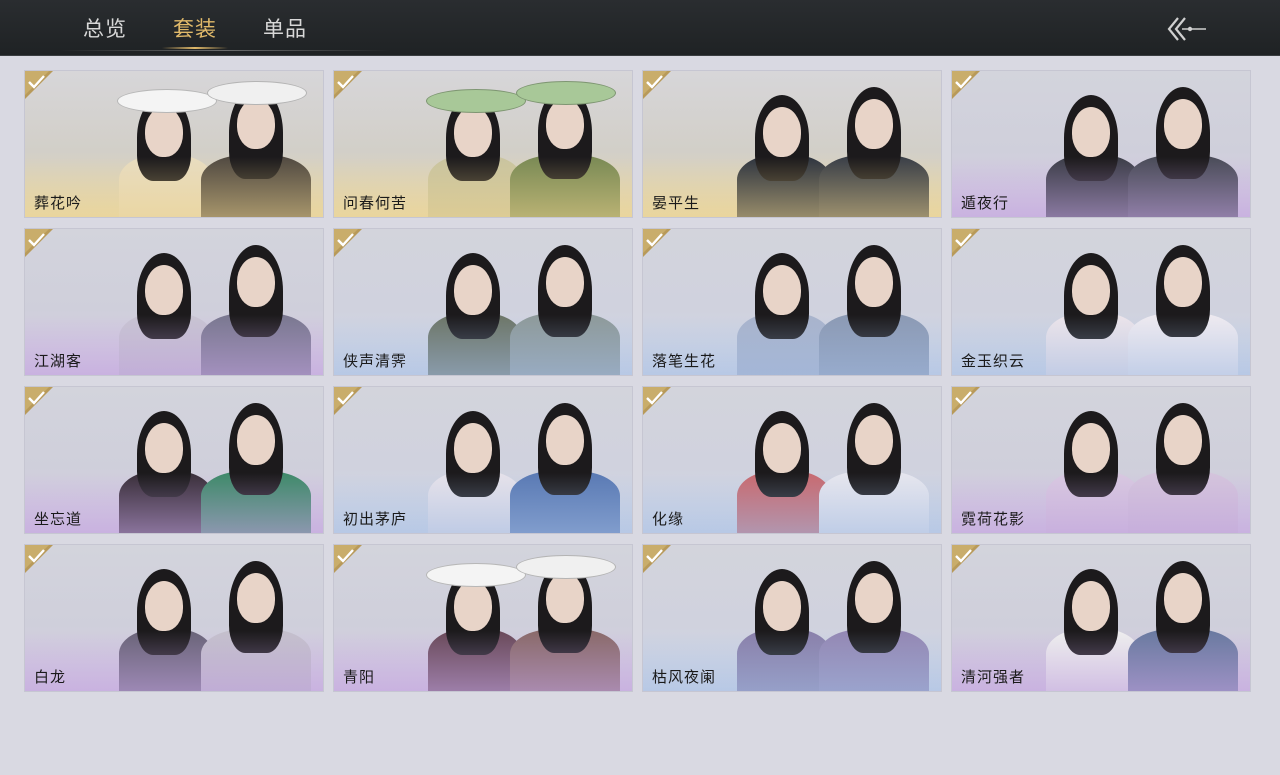 The image size is (1280, 775). Describe the element at coordinates (375, 203) in the screenshot. I see `outfit-name: 问春何苦` at that location.